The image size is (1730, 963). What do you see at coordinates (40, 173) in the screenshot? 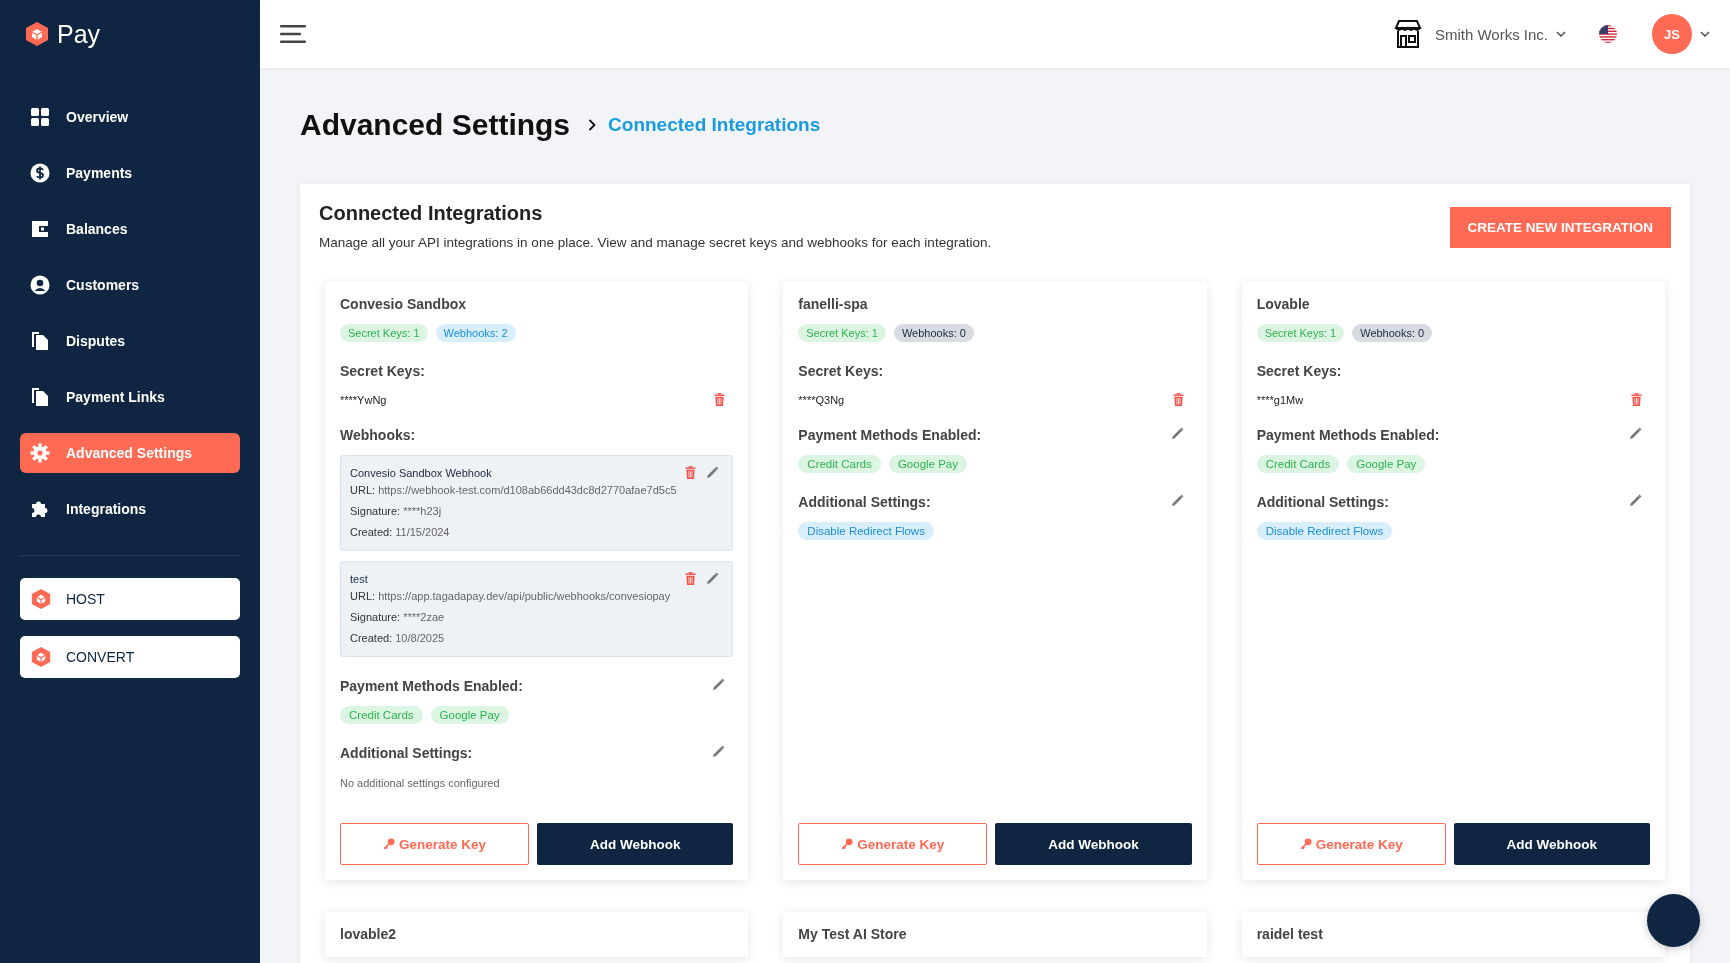
I see `dollar-icon` at bounding box center [40, 173].